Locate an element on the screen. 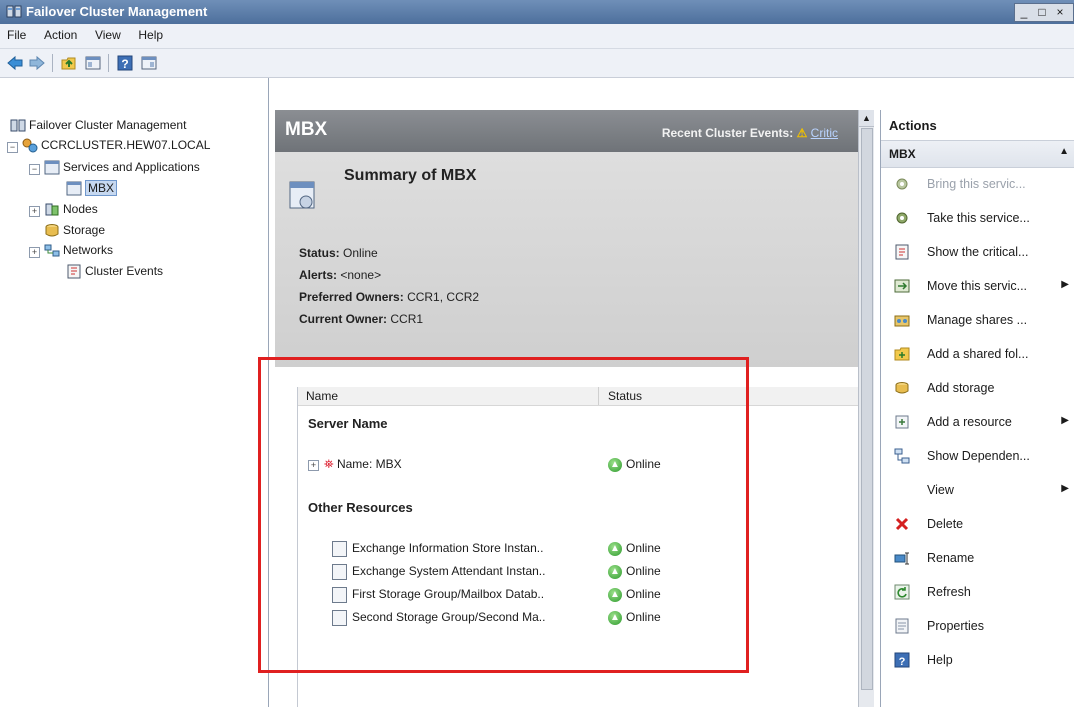  preferred-owners-value: CCR1, CCR2 is located at coordinates (443, 297).